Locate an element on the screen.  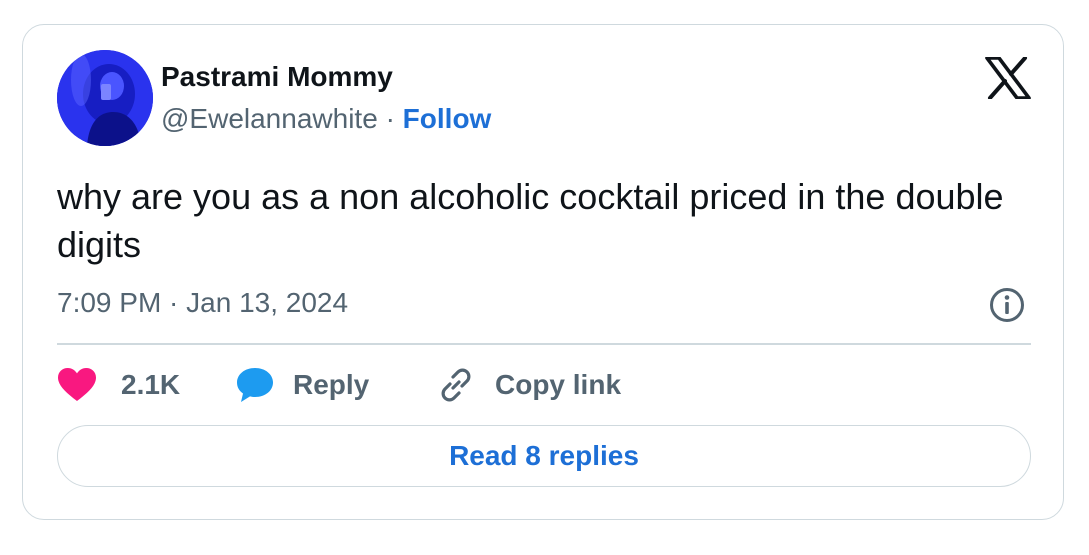
author-handle-line: @Ewelannawhite · Follow is located at coordinates (326, 119).